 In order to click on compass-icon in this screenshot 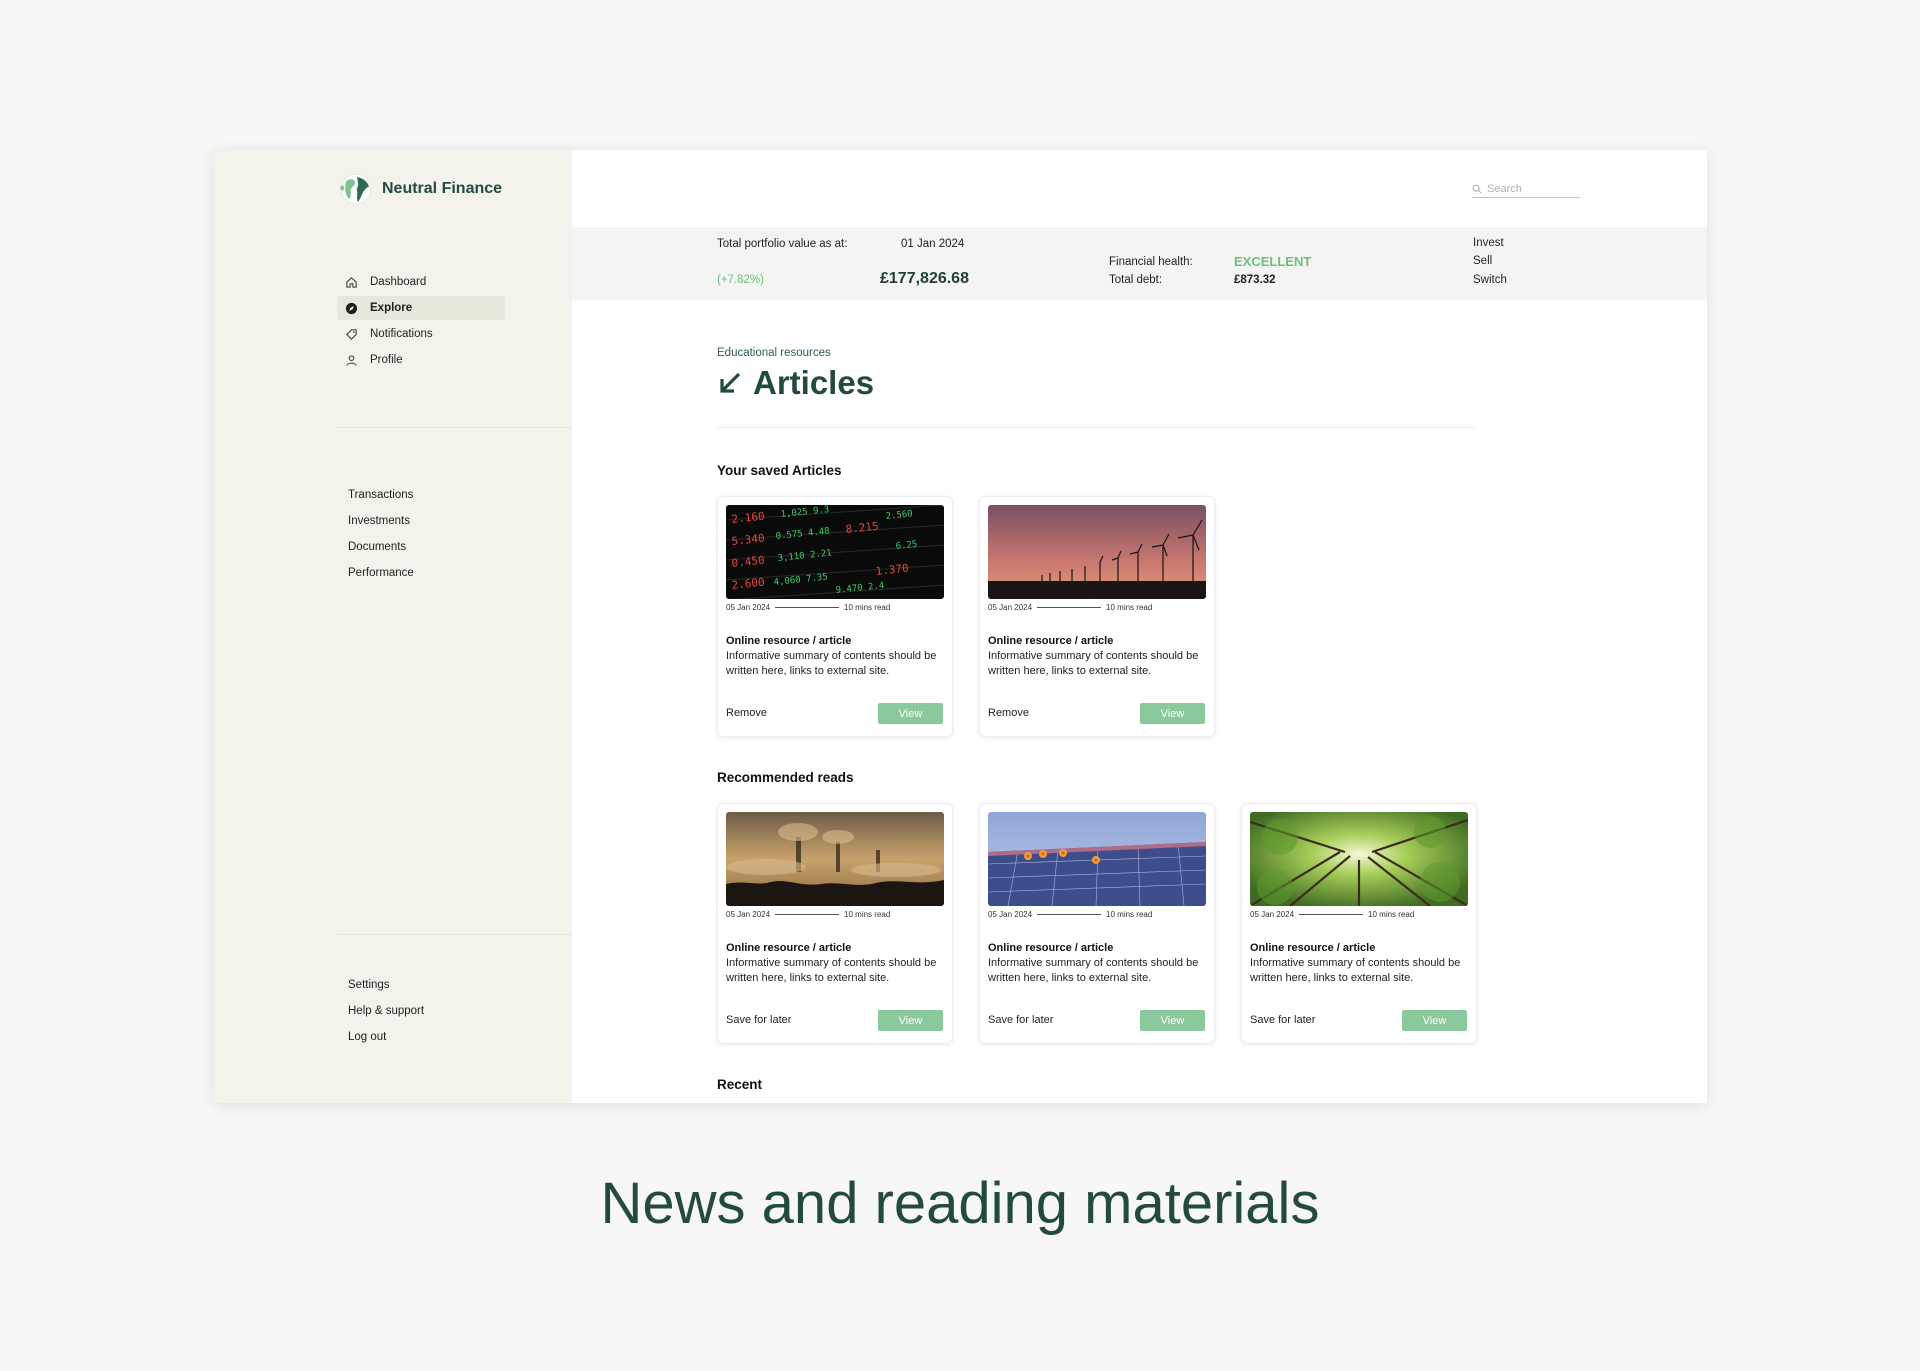, I will do `click(351, 308)`.